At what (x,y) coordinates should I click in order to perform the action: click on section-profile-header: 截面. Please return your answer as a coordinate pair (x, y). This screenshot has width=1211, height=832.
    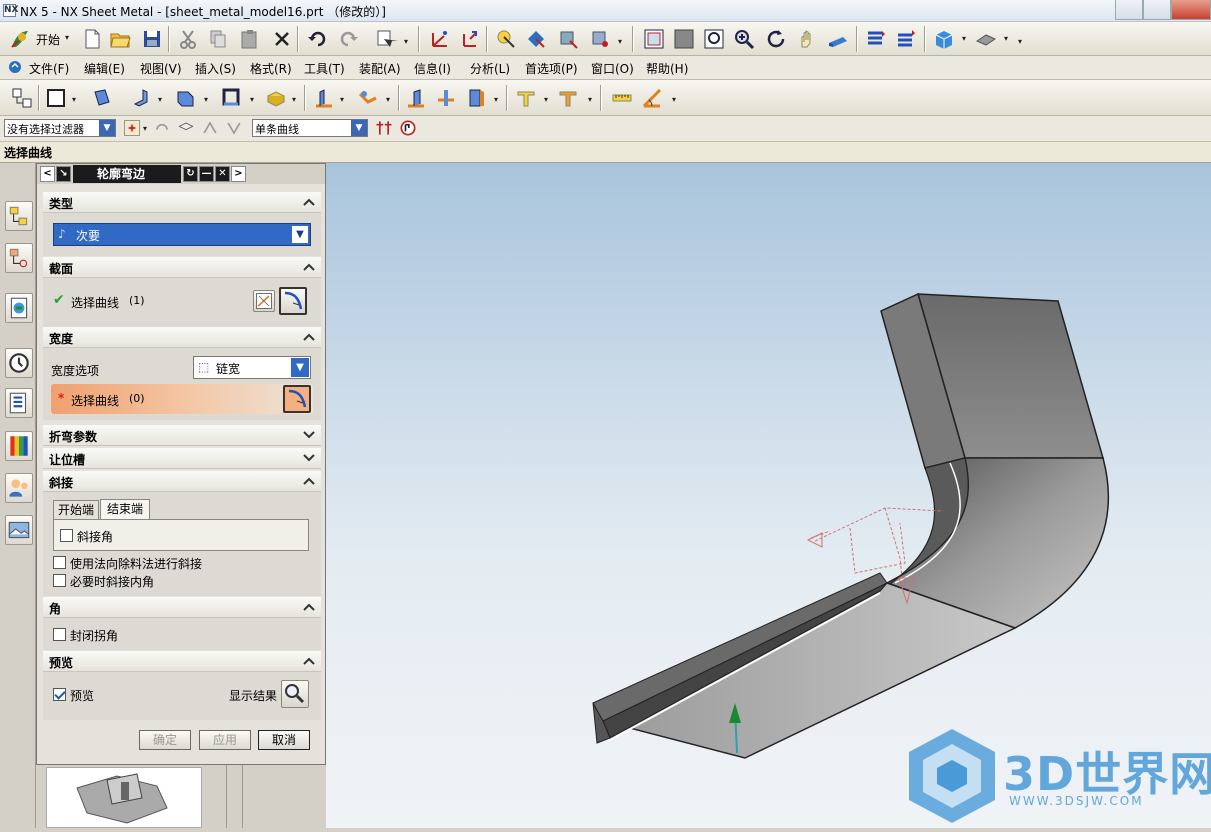
    Looking at the image, I should click on (182, 267).